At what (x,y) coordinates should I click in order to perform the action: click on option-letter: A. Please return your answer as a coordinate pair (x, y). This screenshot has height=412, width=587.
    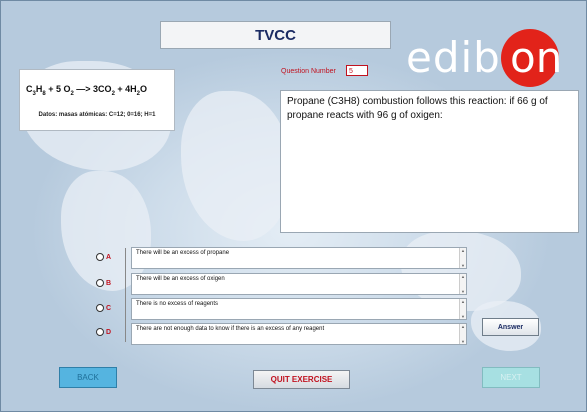
    Looking at the image, I should click on (109, 257).